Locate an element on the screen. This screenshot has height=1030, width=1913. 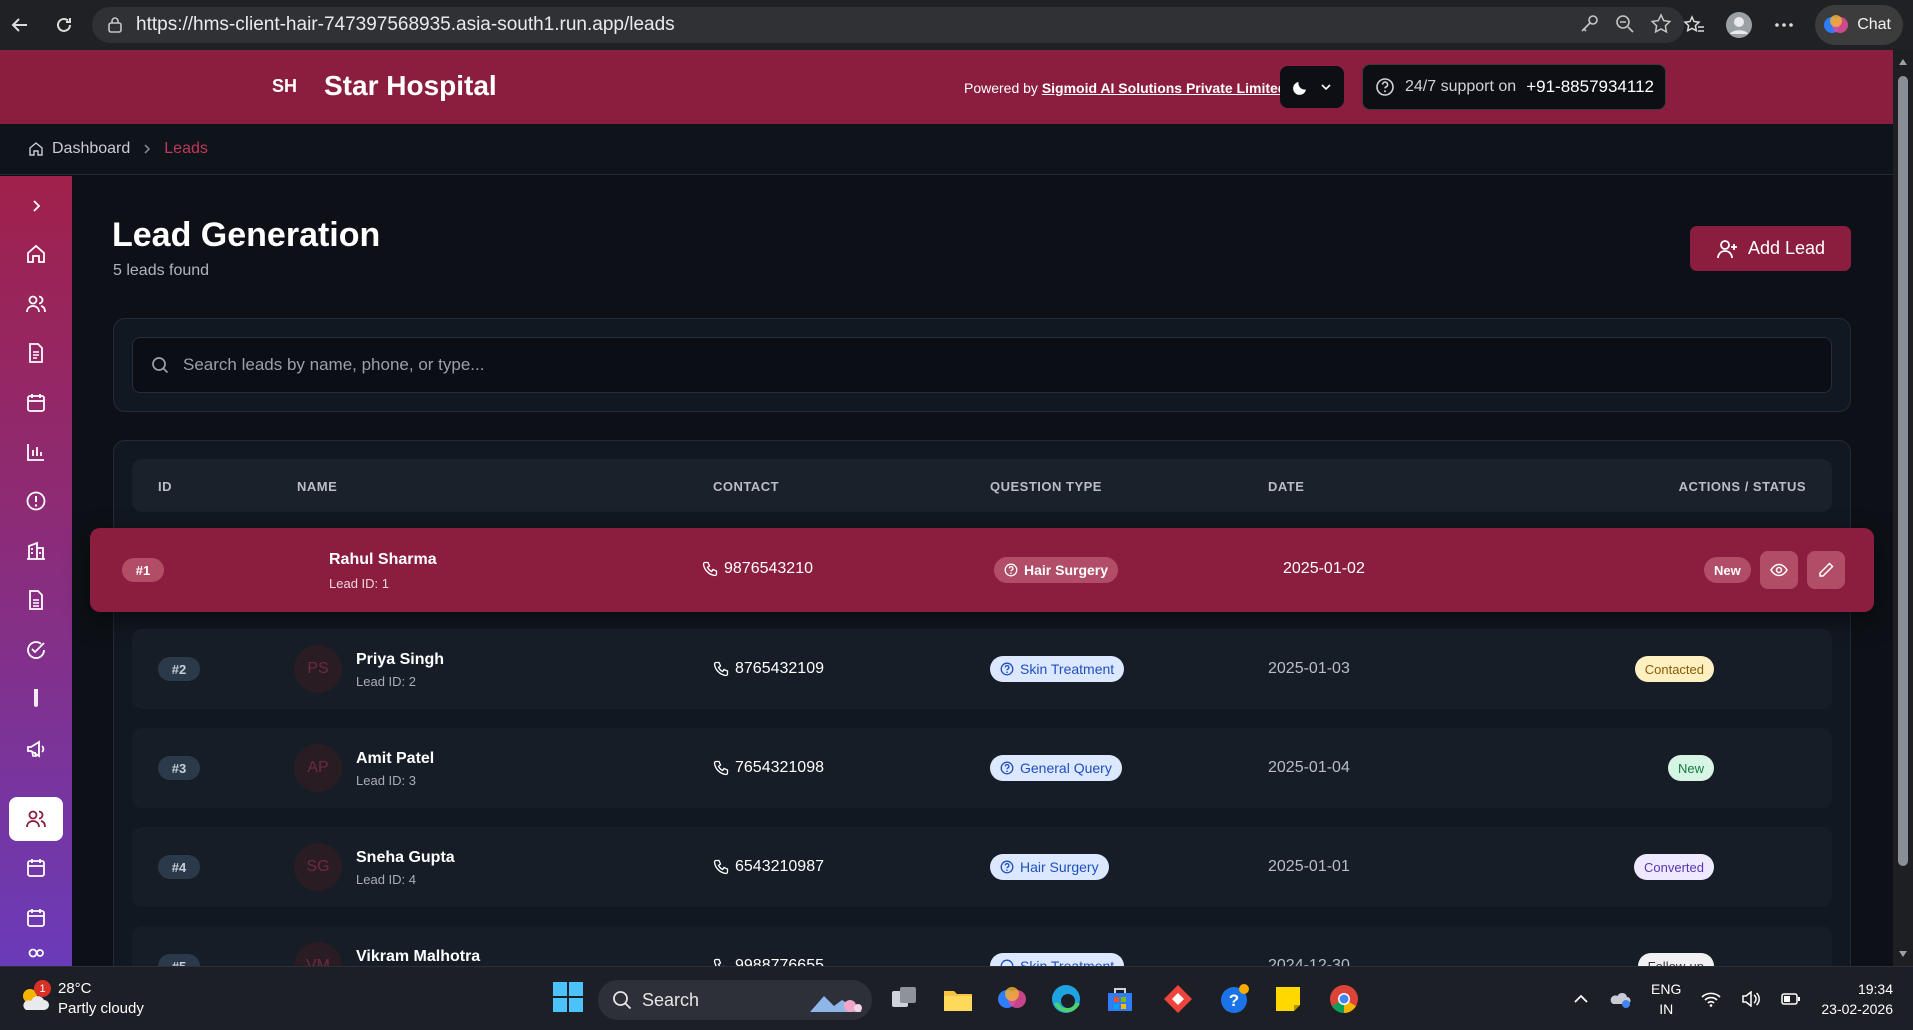
sidebar-item-leads is located at coordinates (36, 819).